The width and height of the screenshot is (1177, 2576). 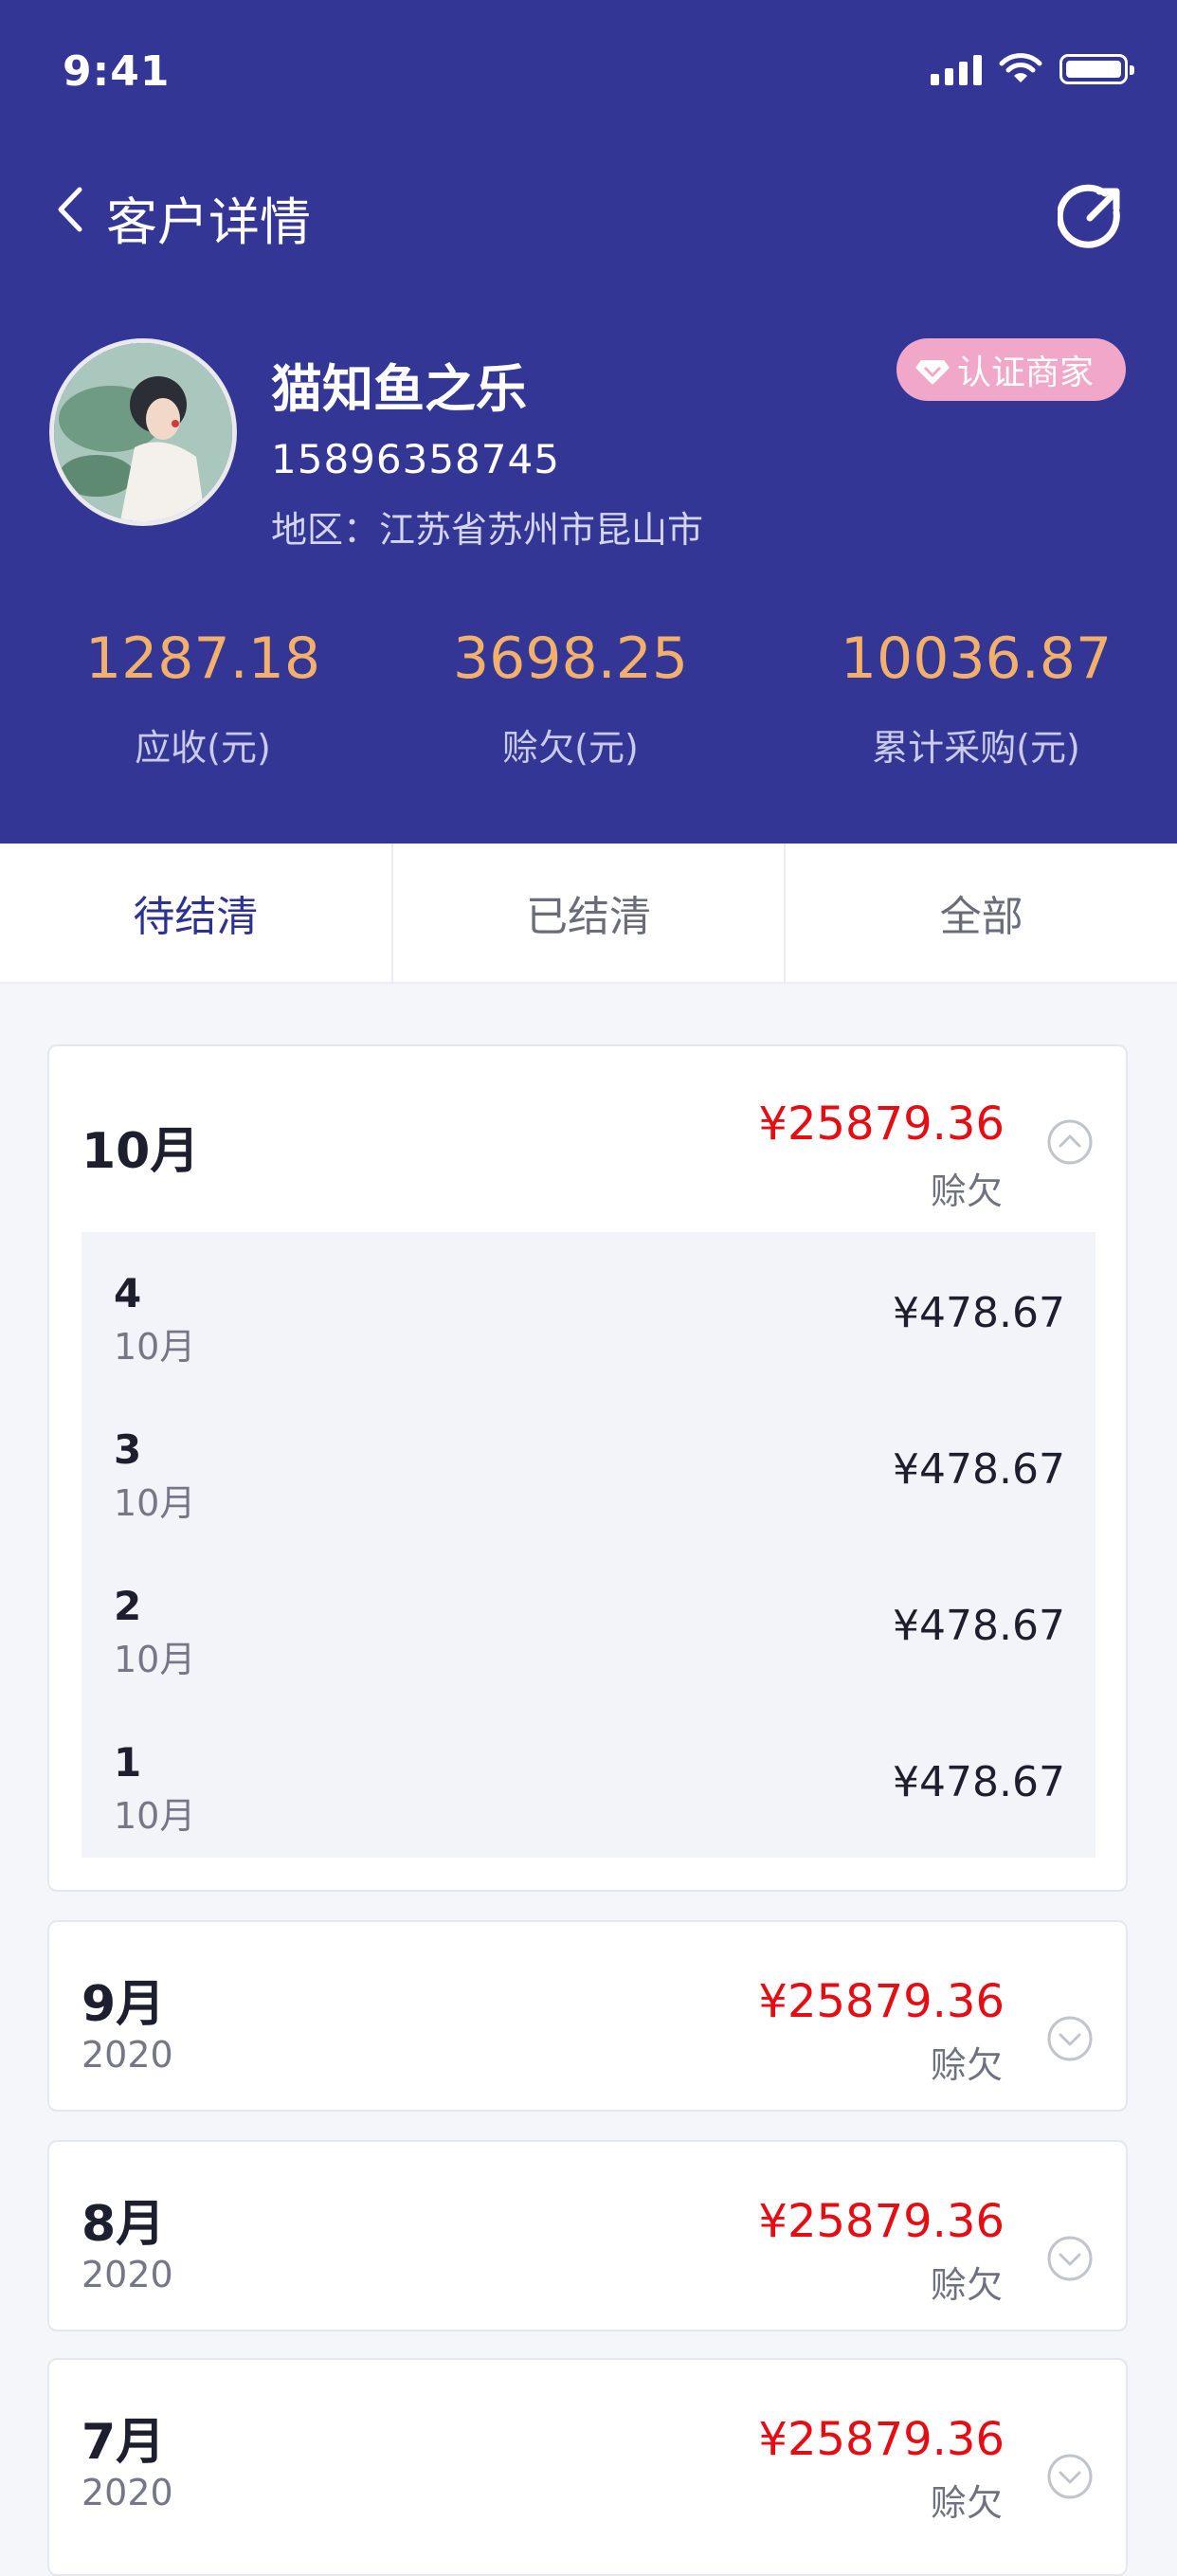 I want to click on share-icon, so click(x=1092, y=216).